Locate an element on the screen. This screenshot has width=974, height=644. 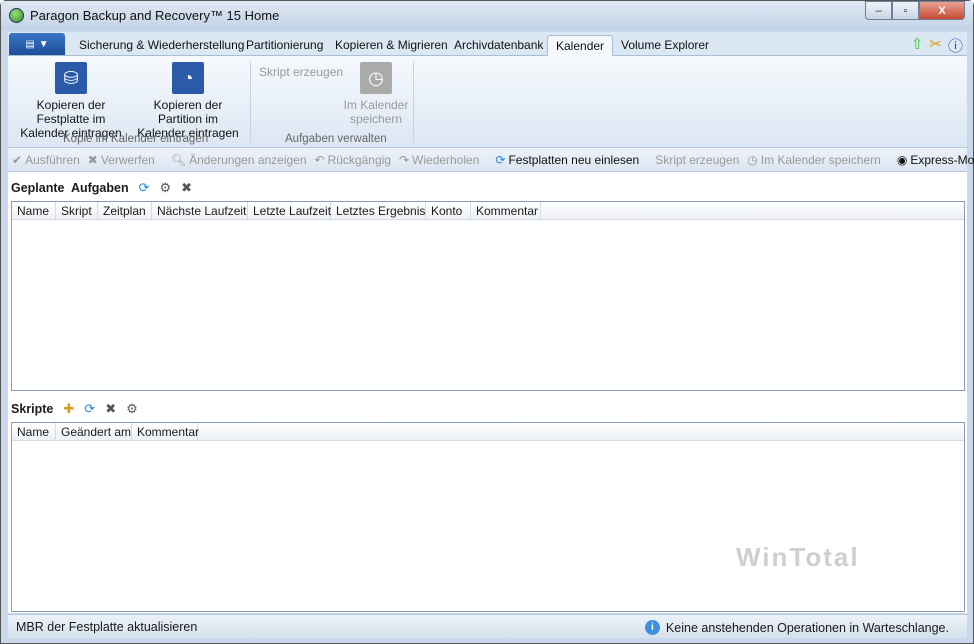
redo-icon: ↷ is located at coordinates (404, 159).